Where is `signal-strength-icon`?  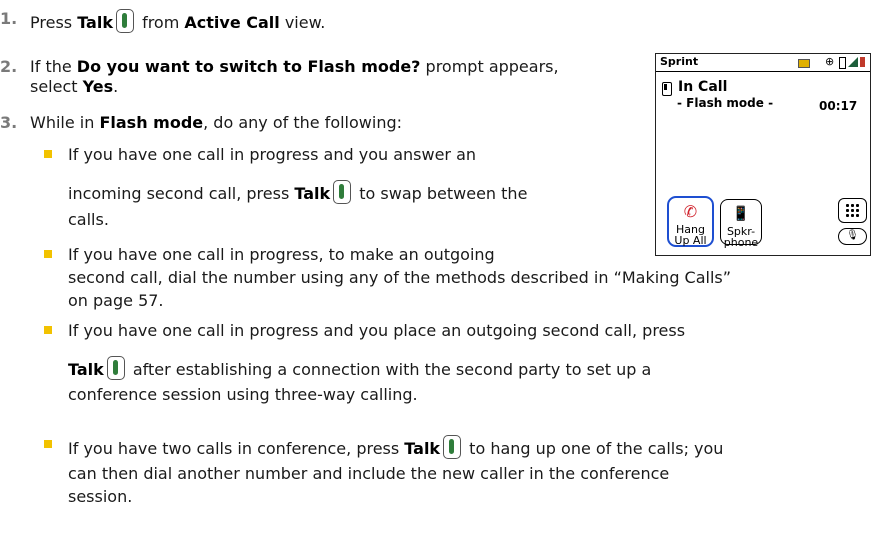 signal-strength-icon is located at coordinates (853, 62).